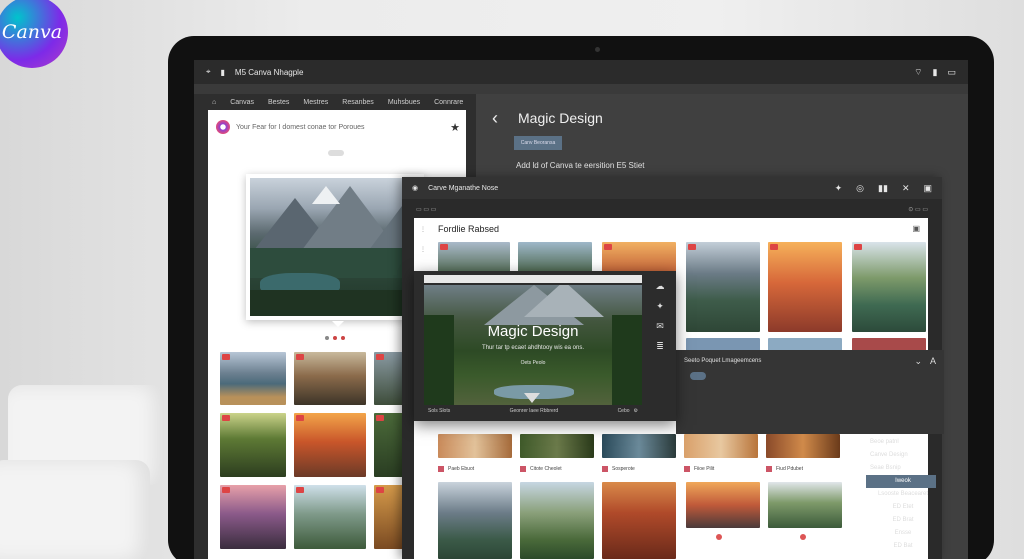 This screenshot has height=559, width=1024. What do you see at coordinates (242, 102) in the screenshot?
I see `menu-item-1: Canvas` at bounding box center [242, 102].